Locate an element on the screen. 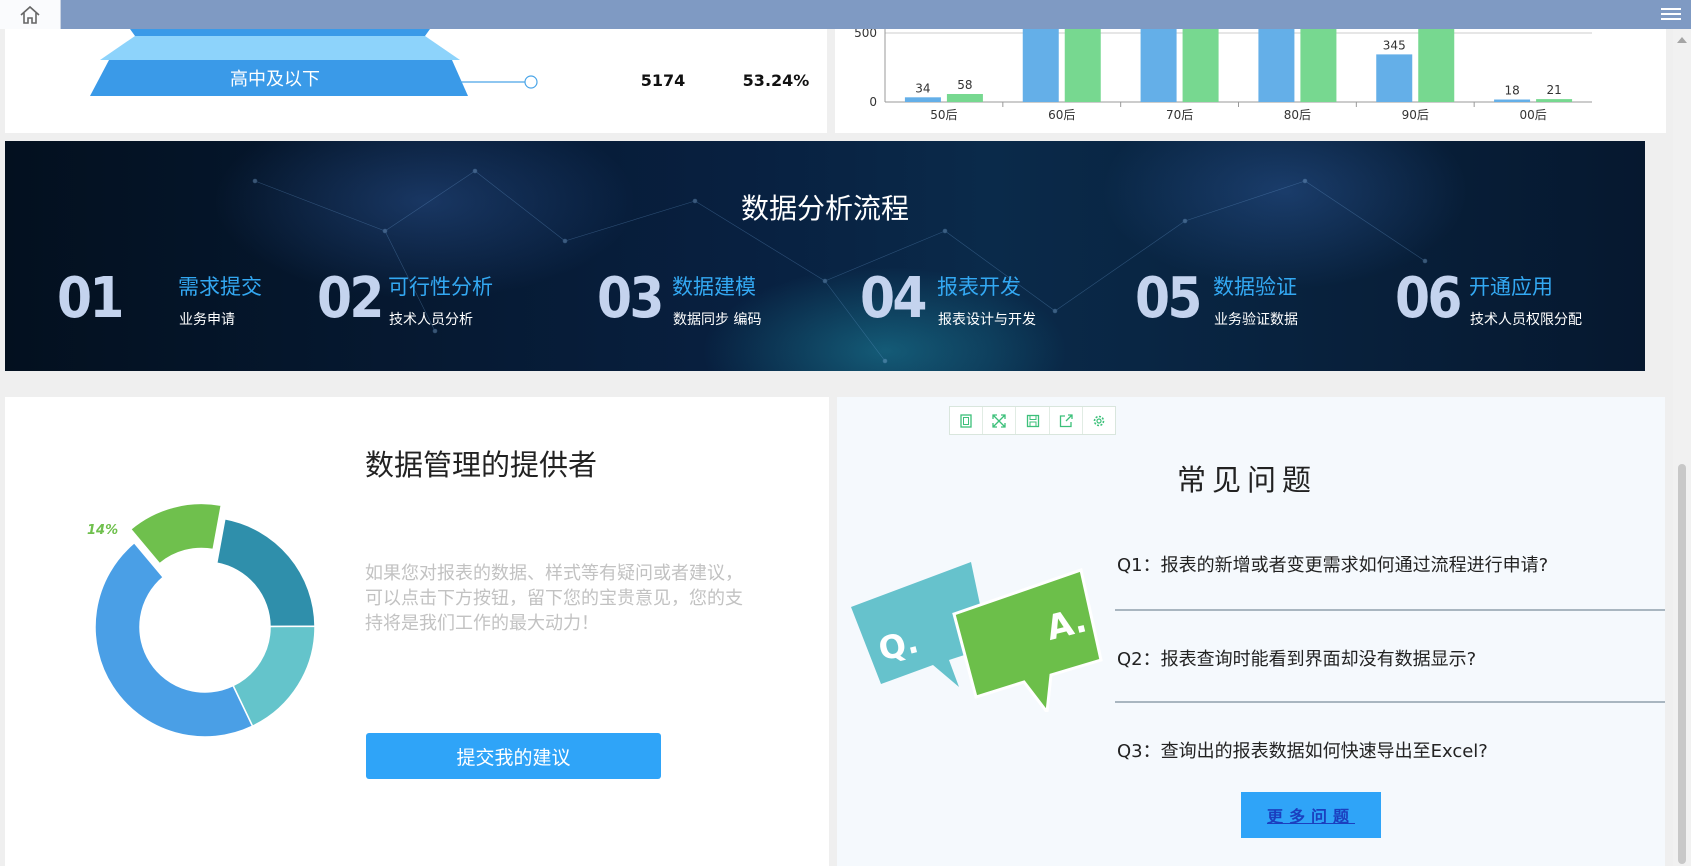 The height and width of the screenshot is (866, 1691). scrollbar-thumb is located at coordinates (1682, 664).